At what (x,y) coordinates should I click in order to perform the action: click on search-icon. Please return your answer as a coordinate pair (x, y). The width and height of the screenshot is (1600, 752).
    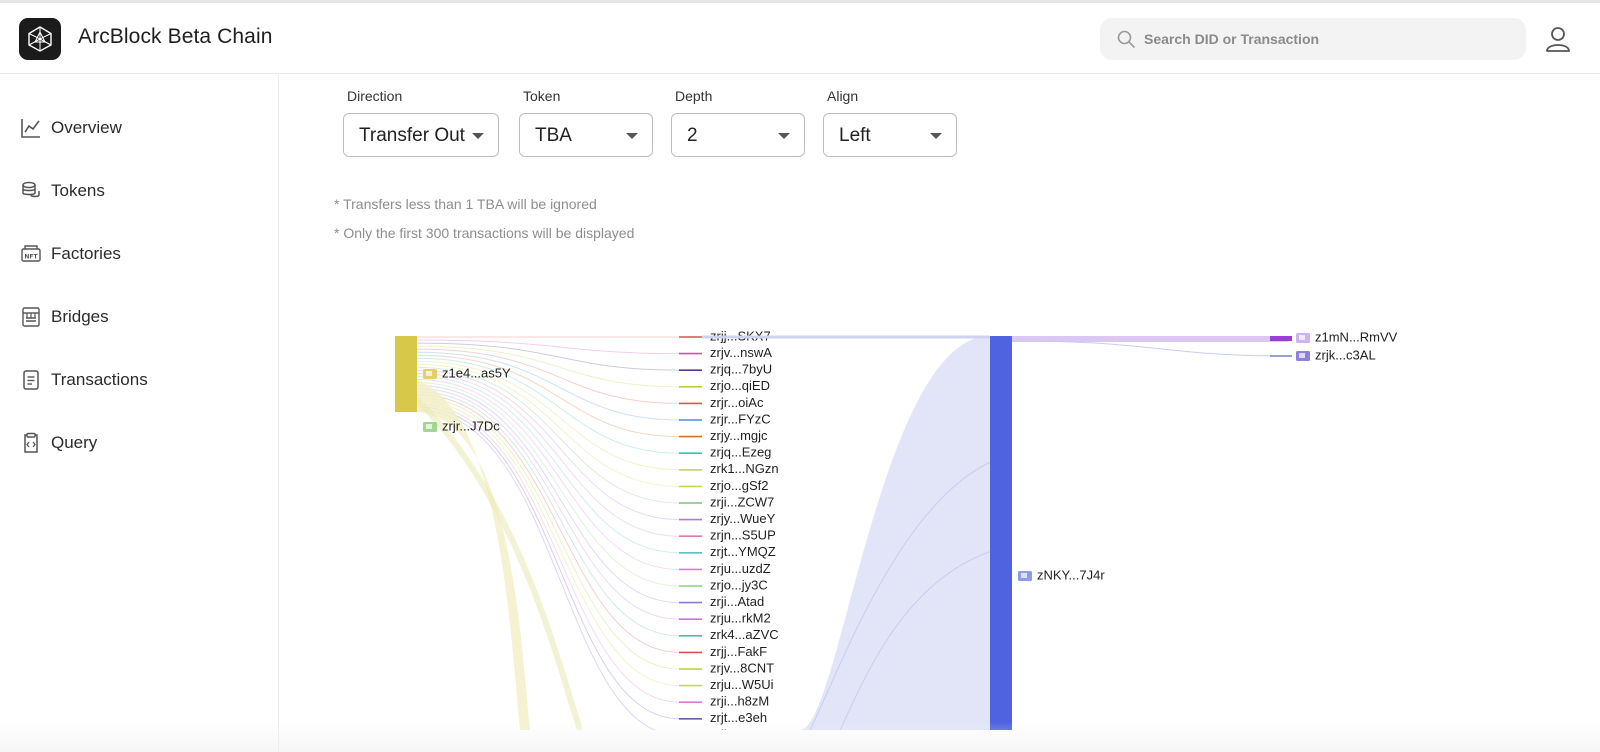
    Looking at the image, I should click on (1126, 41).